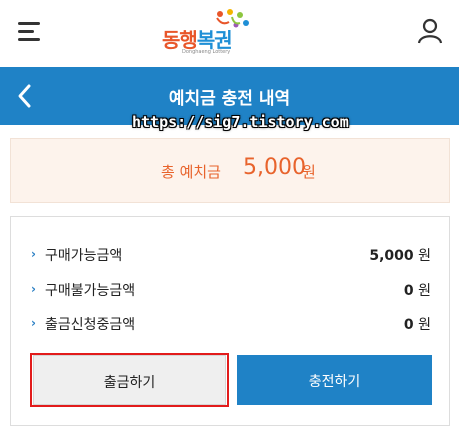 The height and width of the screenshot is (436, 459). I want to click on detail-label: 출금신청중금액, so click(90, 325).